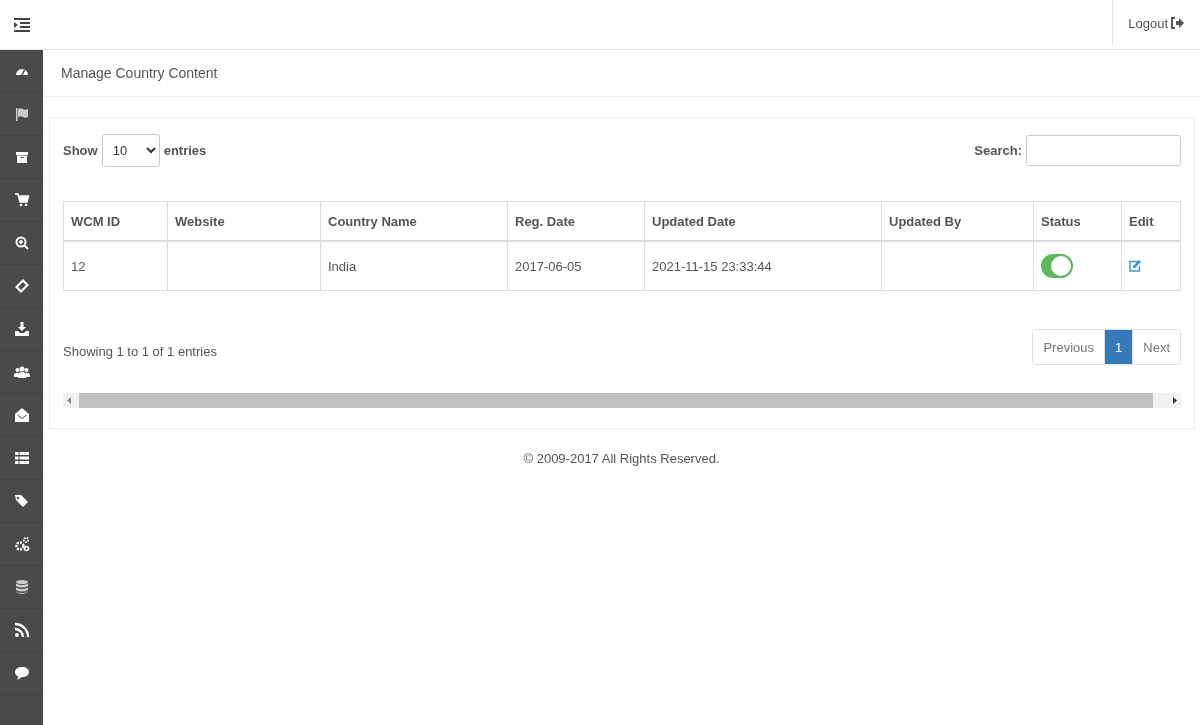 The height and width of the screenshot is (725, 1200). Describe the element at coordinates (957, 221) in the screenshot. I see `column-header: Updated By` at that location.